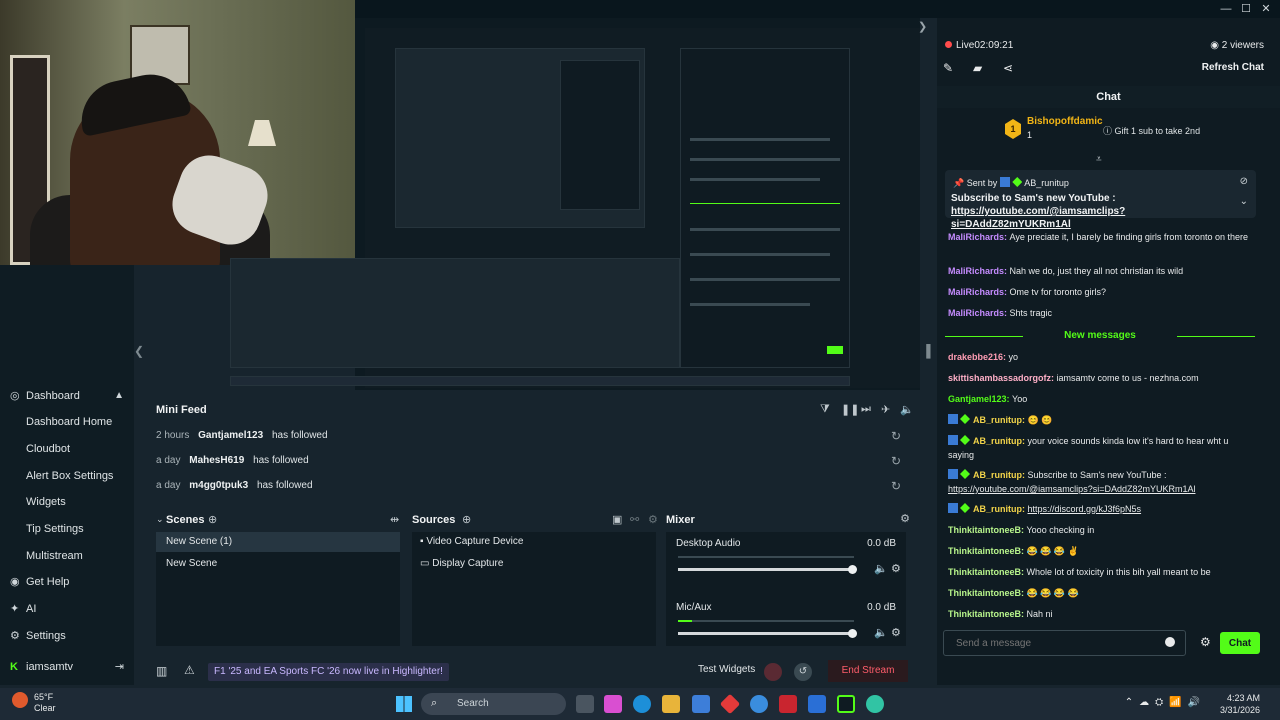  Describe the element at coordinates (1266, 9) in the screenshot. I see `close-button: ✕` at that location.